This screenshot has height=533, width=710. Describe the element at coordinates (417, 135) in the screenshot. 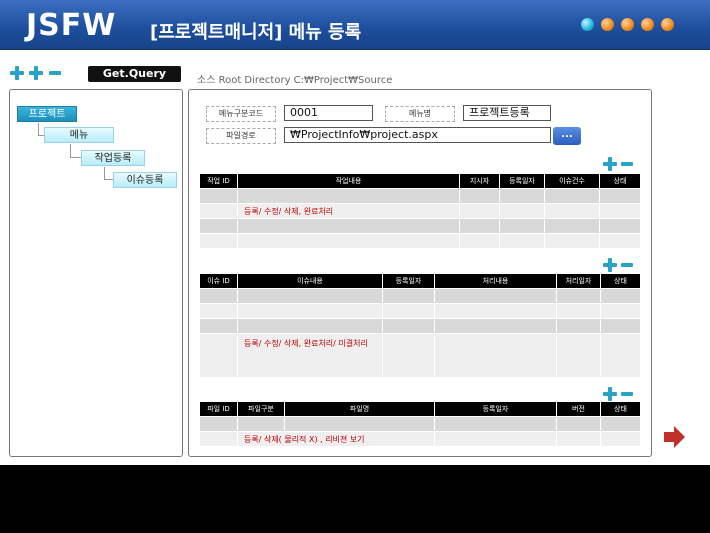

I see `file-path-field: ₩ProjectInfo₩project.aspx` at that location.